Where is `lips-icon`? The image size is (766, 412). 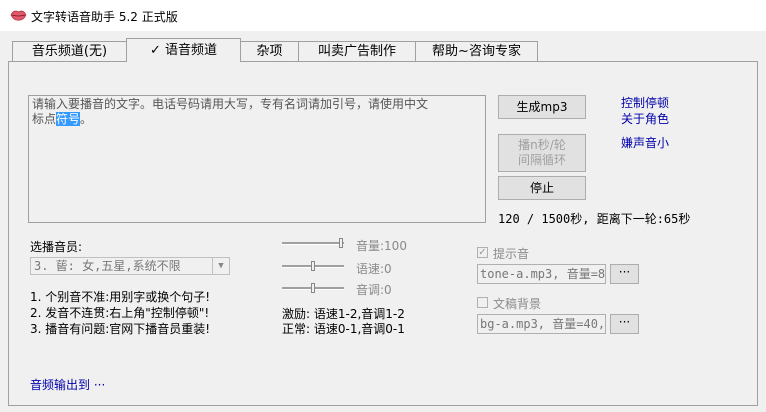 lips-icon is located at coordinates (18, 15).